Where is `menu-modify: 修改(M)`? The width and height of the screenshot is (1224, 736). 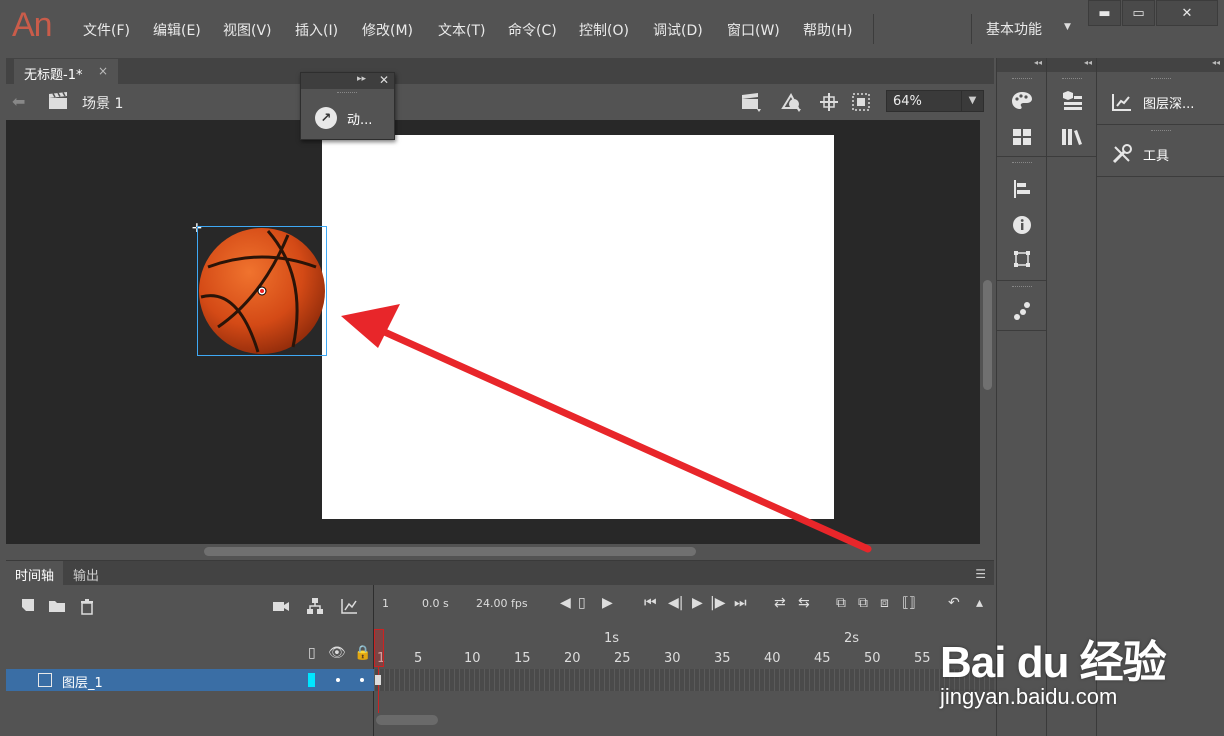
menu-modify: 修改(M) is located at coordinates (387, 30).